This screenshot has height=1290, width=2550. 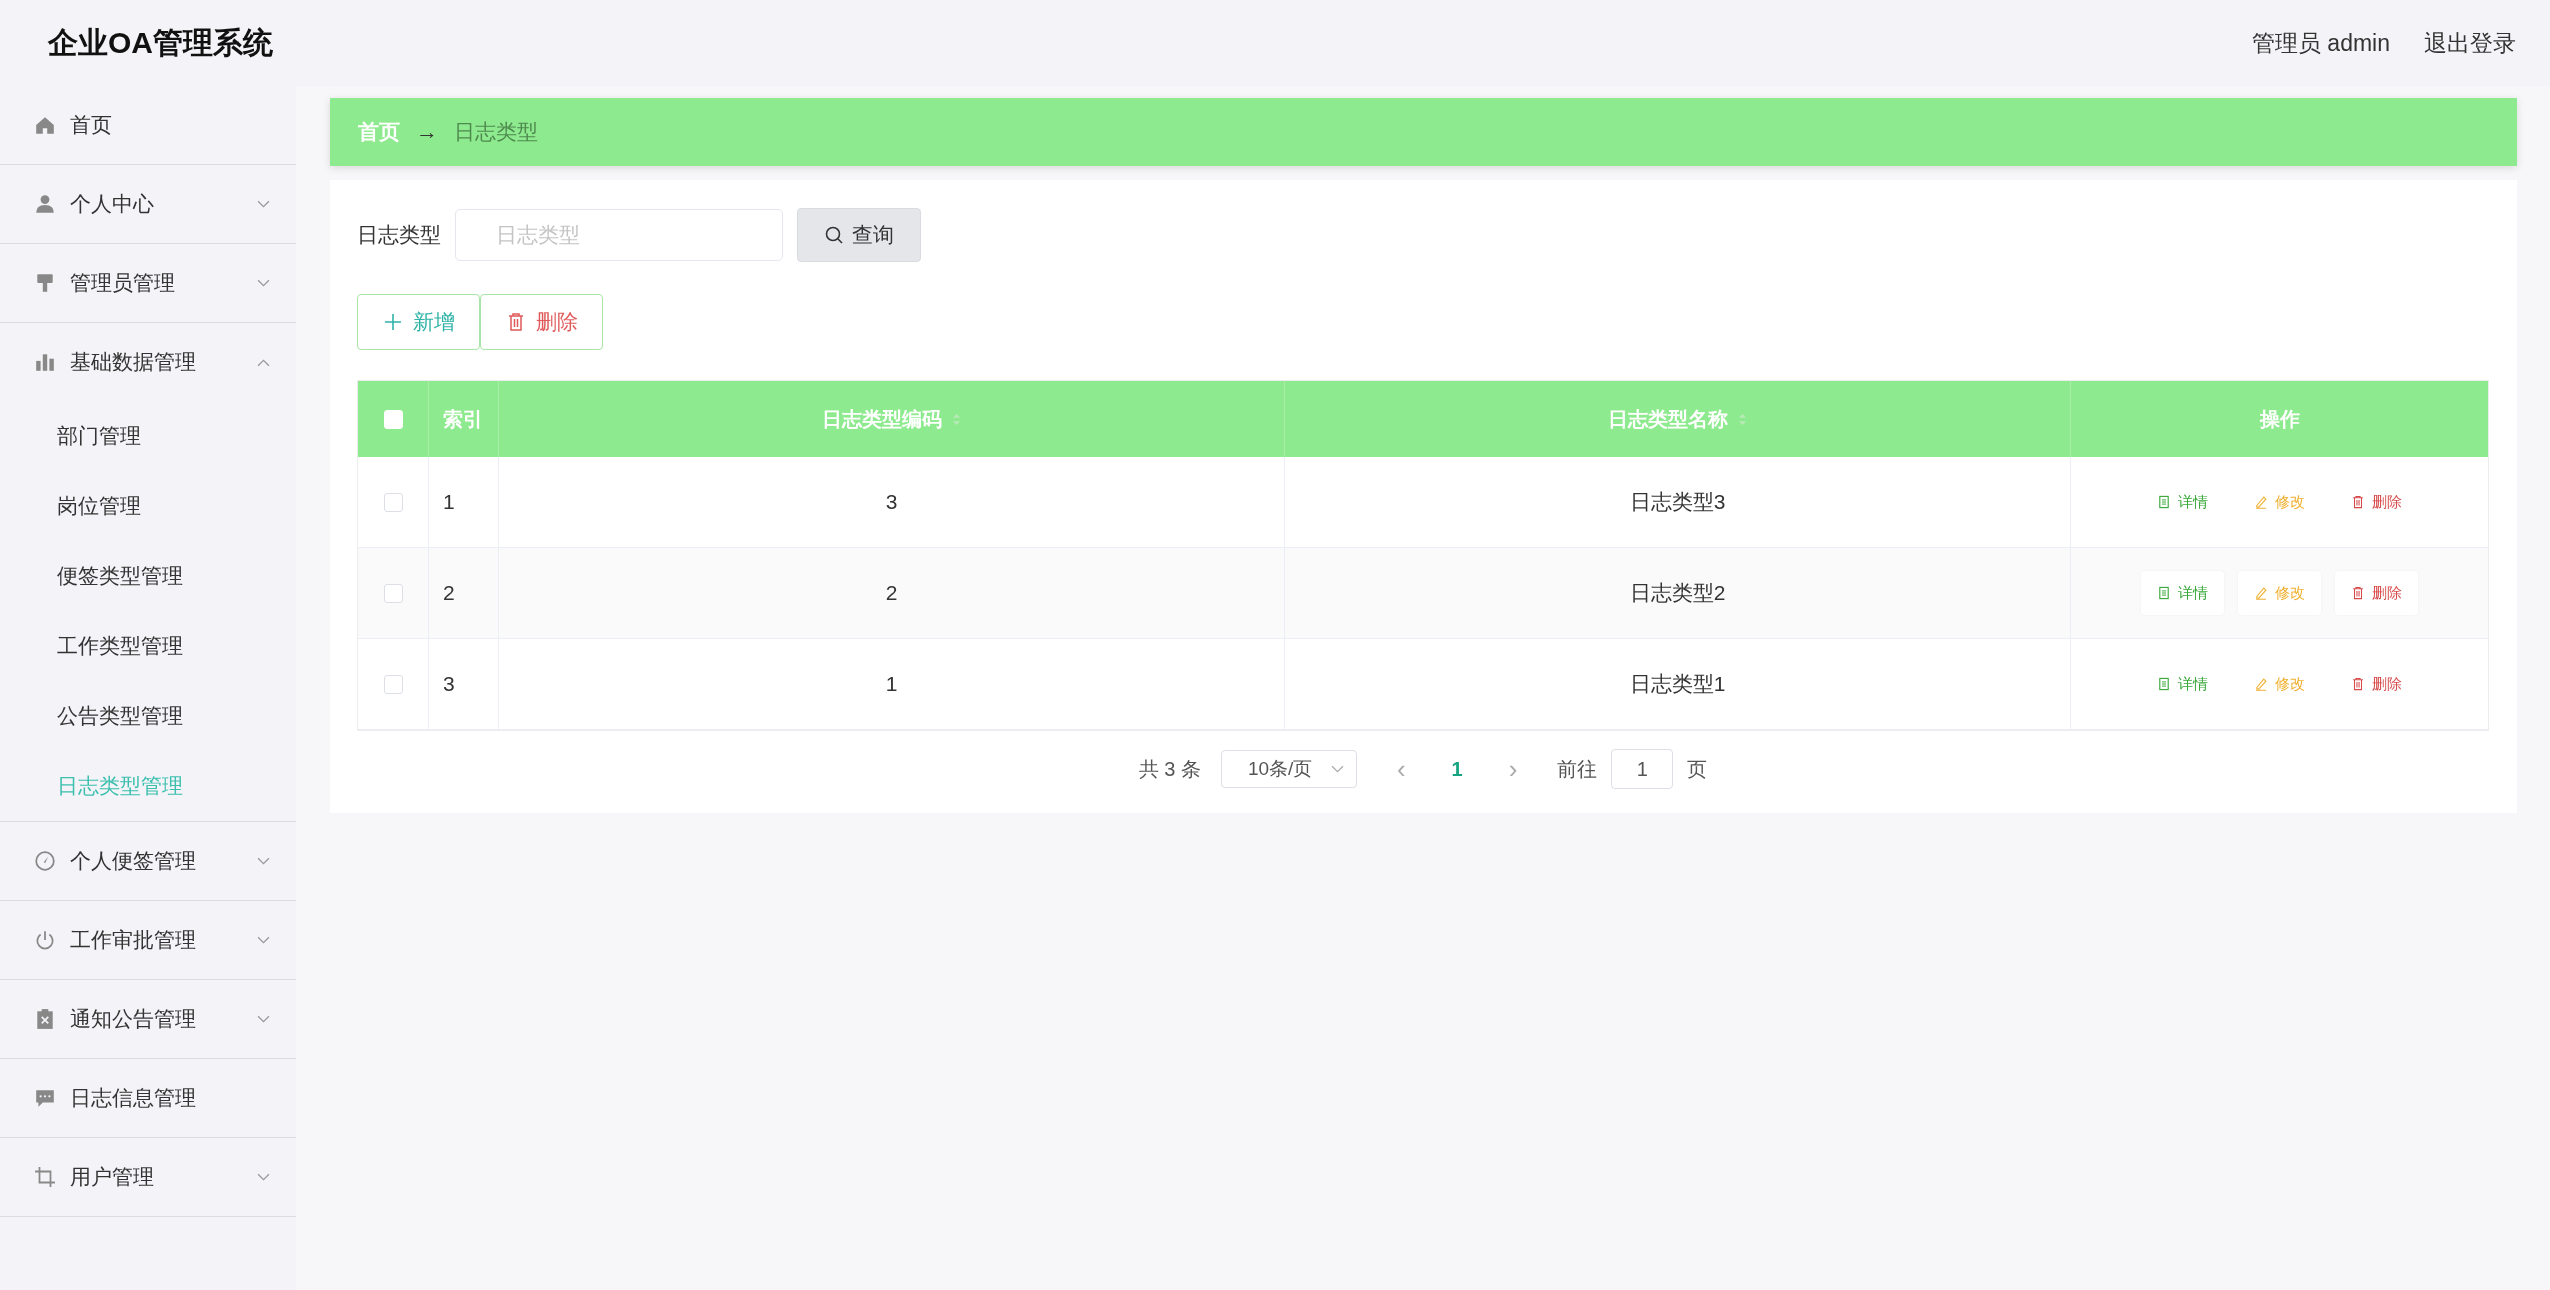 I want to click on search-field: 日志类型, so click(x=619, y=235).